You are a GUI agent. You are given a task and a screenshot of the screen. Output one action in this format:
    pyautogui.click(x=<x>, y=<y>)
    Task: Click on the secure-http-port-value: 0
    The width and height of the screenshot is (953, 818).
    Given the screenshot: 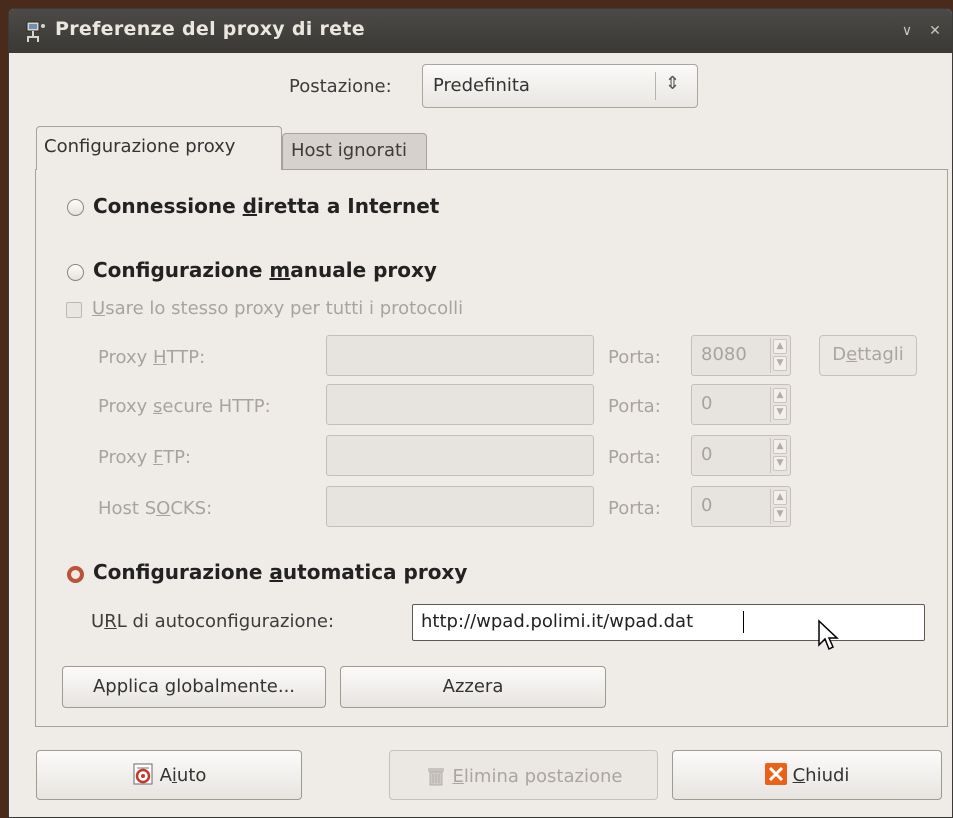 What is the action you would take?
    pyautogui.click(x=707, y=403)
    